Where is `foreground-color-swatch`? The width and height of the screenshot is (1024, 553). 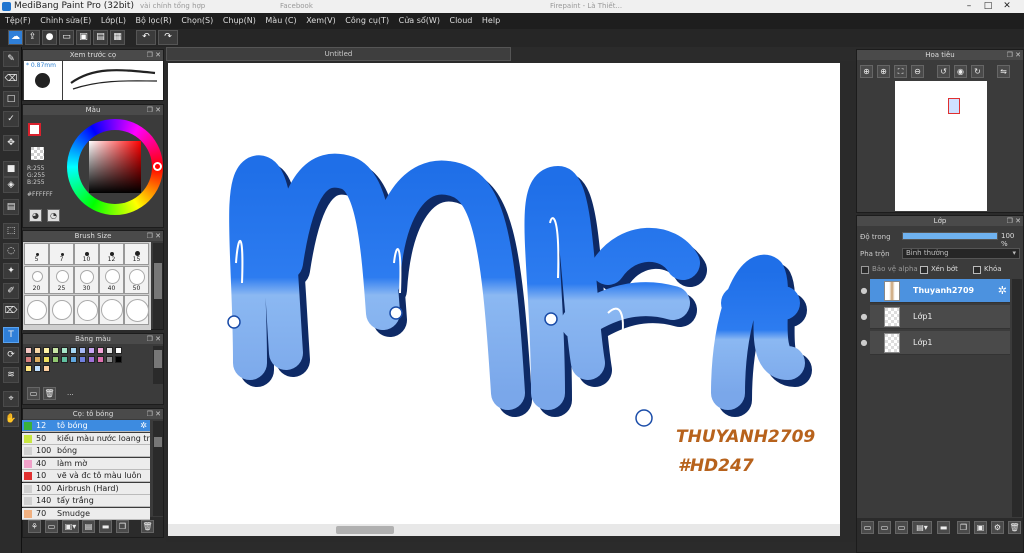 foreground-color-swatch is located at coordinates (34, 129).